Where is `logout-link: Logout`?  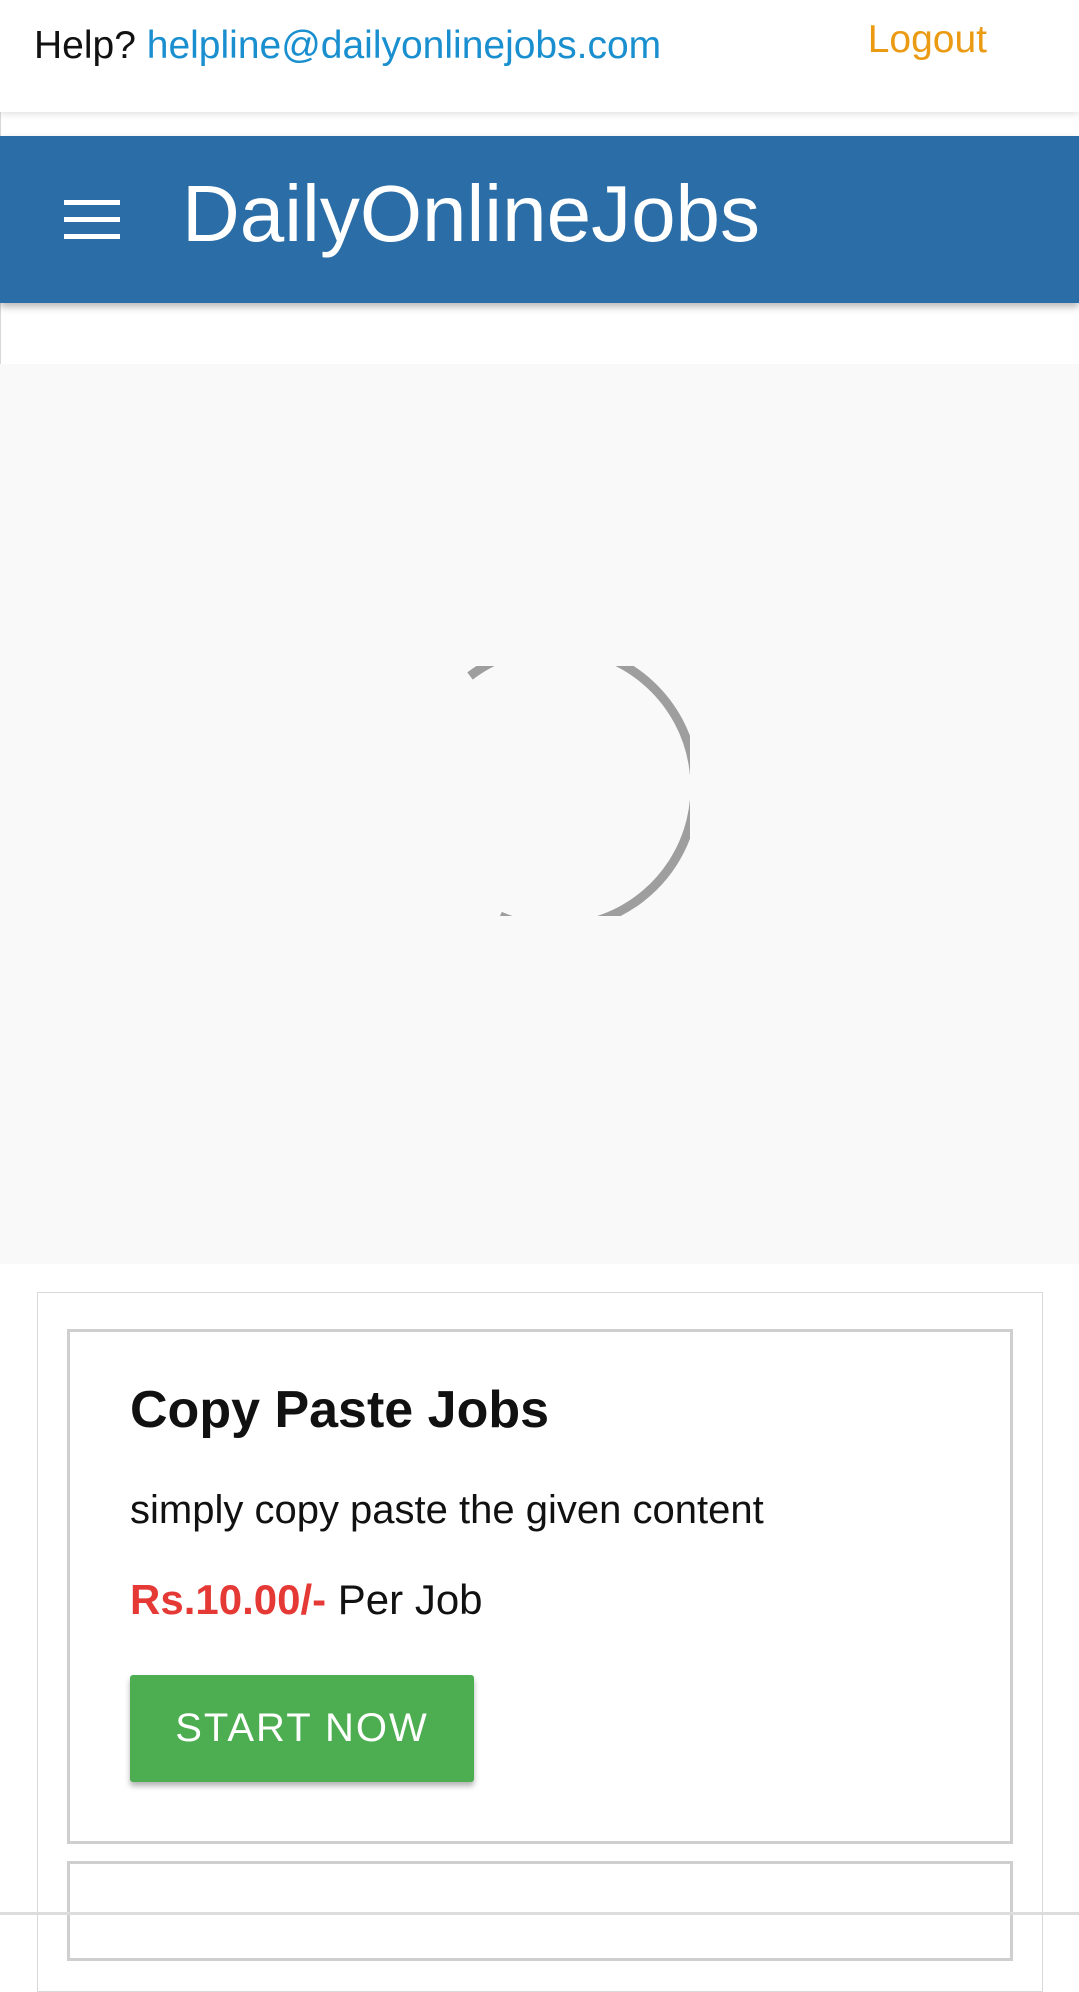
logout-link: Logout is located at coordinates (927, 40).